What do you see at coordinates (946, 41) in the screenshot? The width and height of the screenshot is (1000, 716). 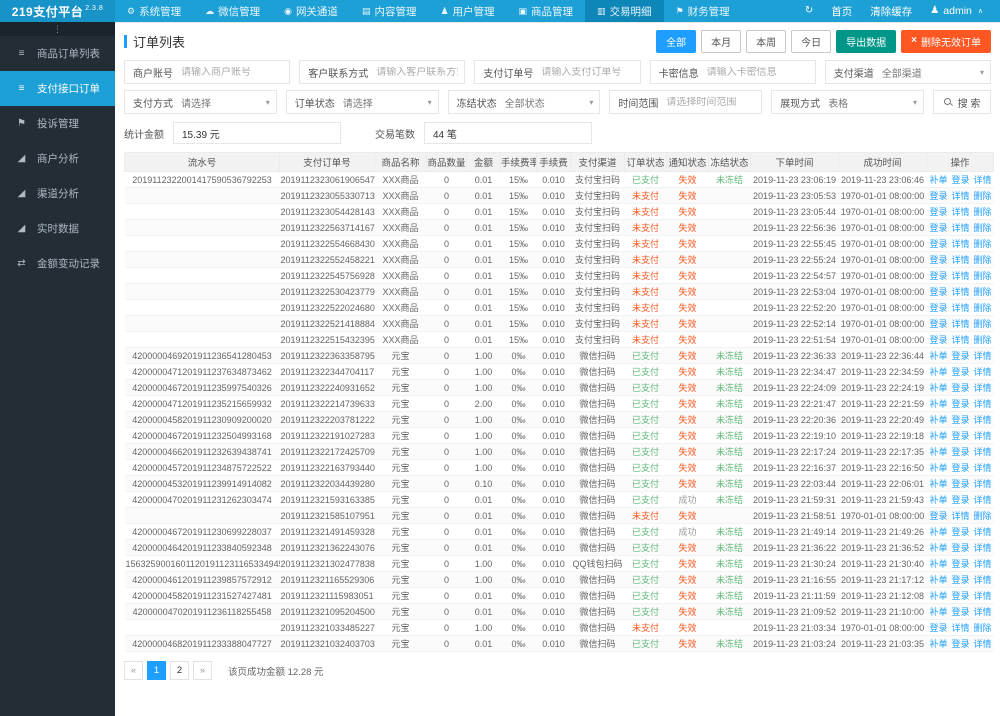 I see `delete-invalid-orders-button: × 删除无效订单` at bounding box center [946, 41].